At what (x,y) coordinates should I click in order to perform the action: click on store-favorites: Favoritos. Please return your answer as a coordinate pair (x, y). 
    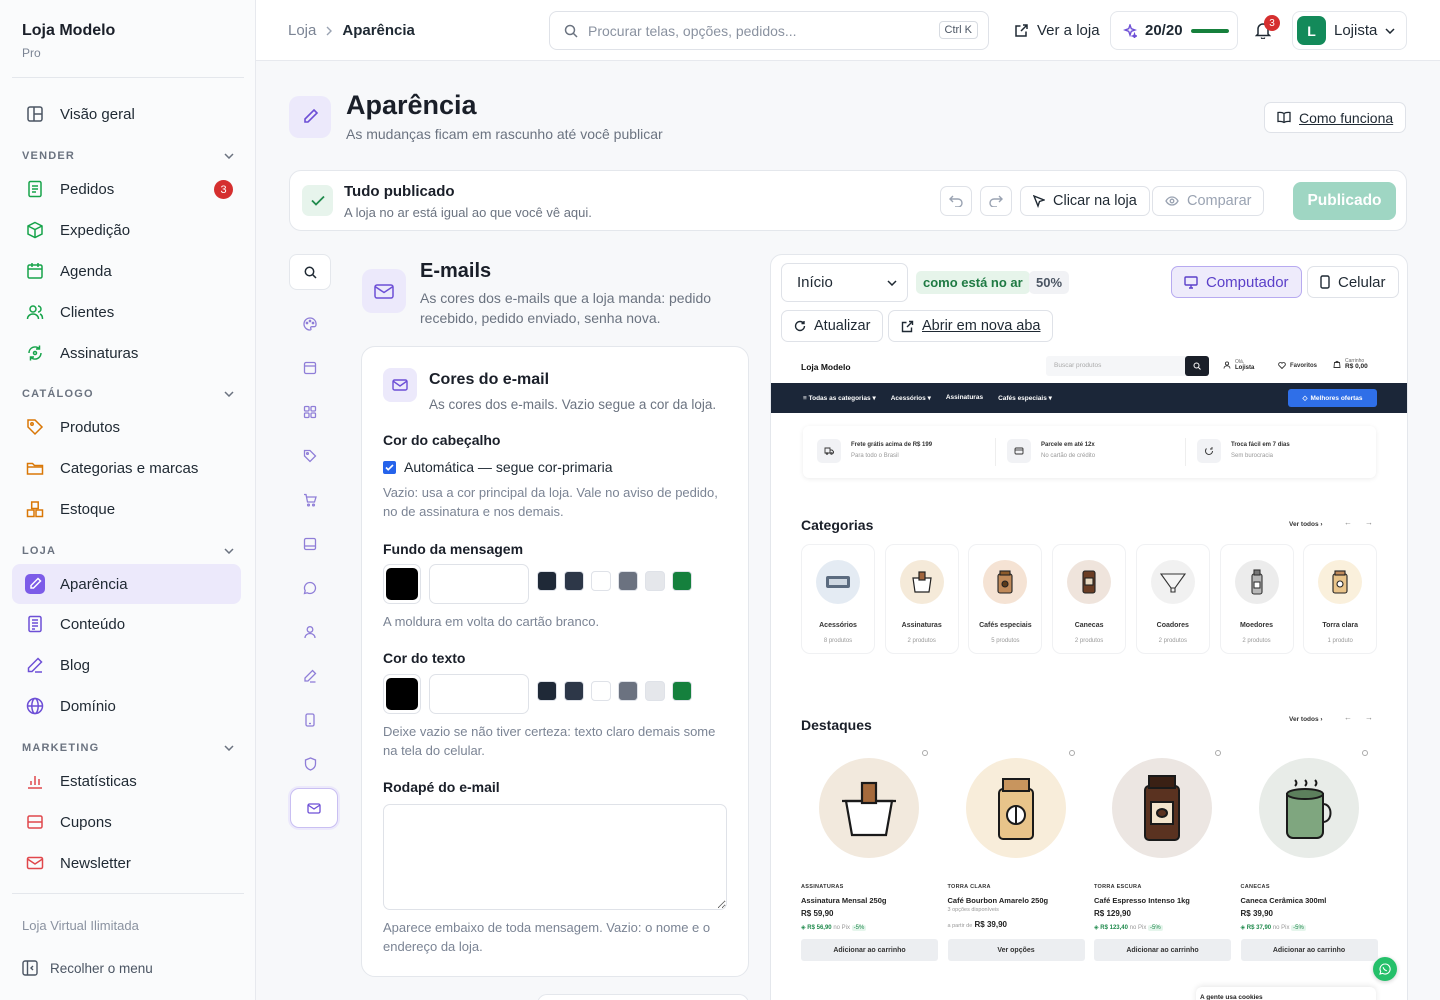
    Looking at the image, I should click on (1297, 365).